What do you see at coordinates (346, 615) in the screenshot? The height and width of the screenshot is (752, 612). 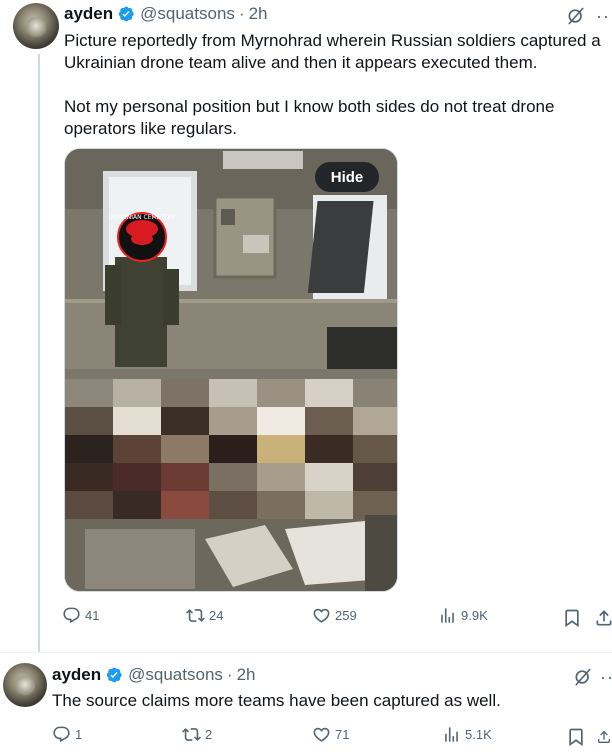 I see `like-count: 259` at bounding box center [346, 615].